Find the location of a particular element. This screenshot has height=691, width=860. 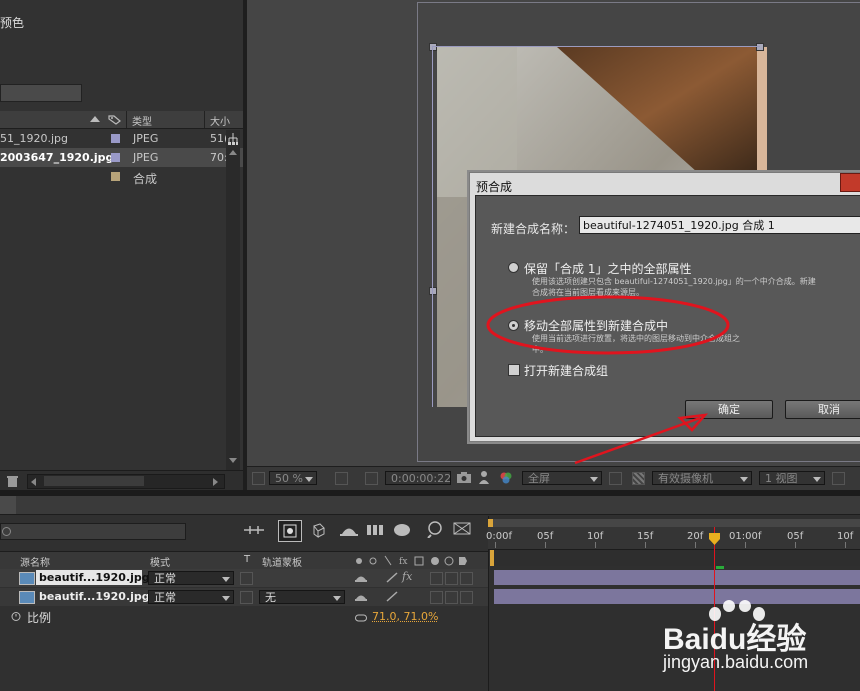

track-matte-value: 无 is located at coordinates (270, 597).